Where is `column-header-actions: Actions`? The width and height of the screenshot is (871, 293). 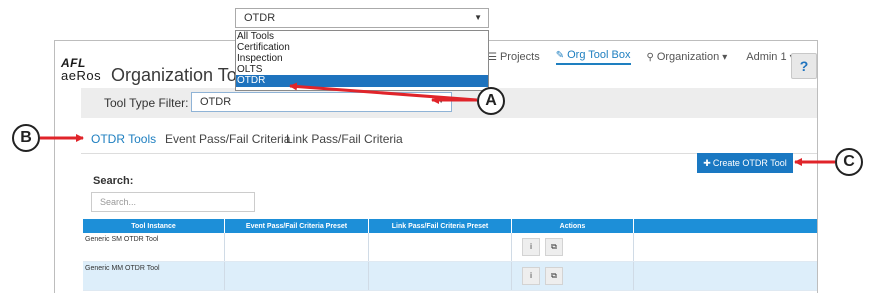
column-header-actions: Actions is located at coordinates (573, 226).